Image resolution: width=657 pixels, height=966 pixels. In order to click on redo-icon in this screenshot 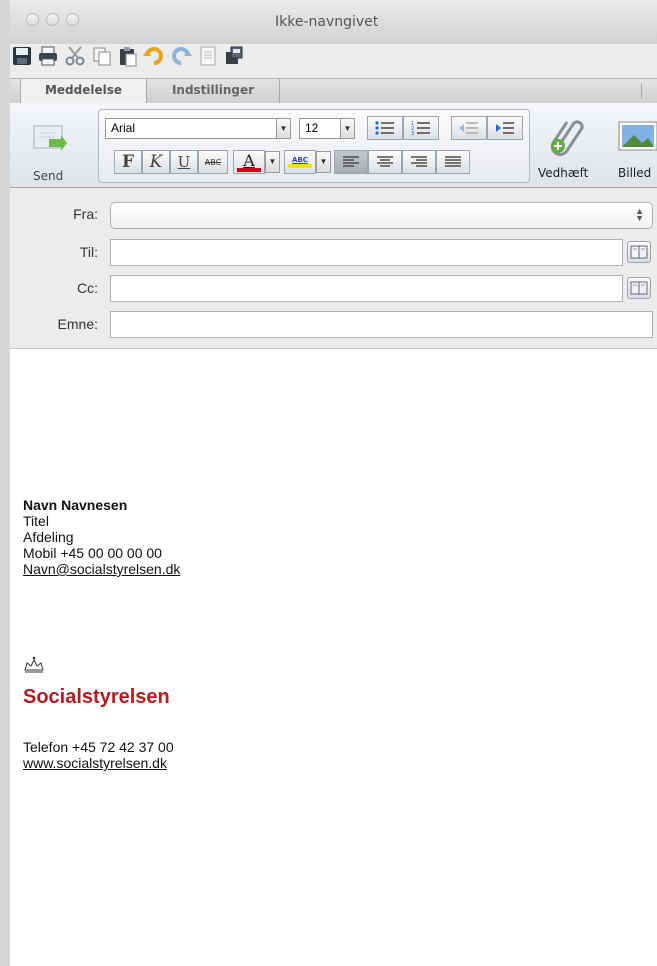, I will do `click(181, 56)`.